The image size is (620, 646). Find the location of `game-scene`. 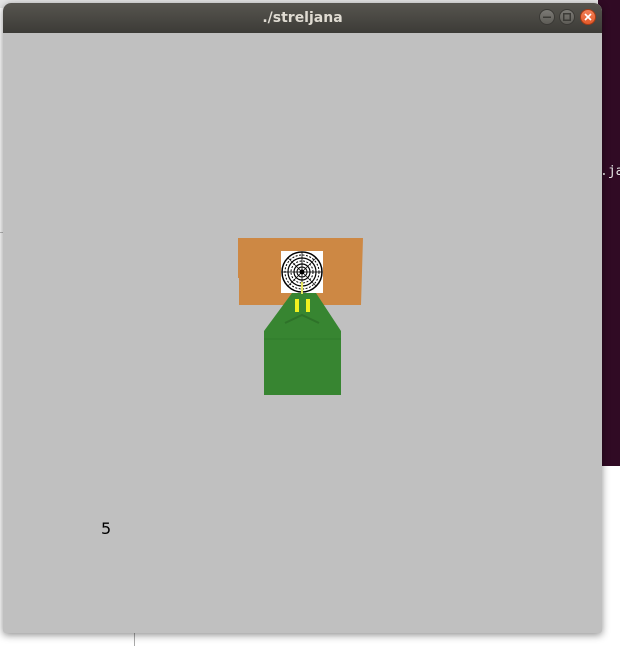

game-scene is located at coordinates (300, 316).